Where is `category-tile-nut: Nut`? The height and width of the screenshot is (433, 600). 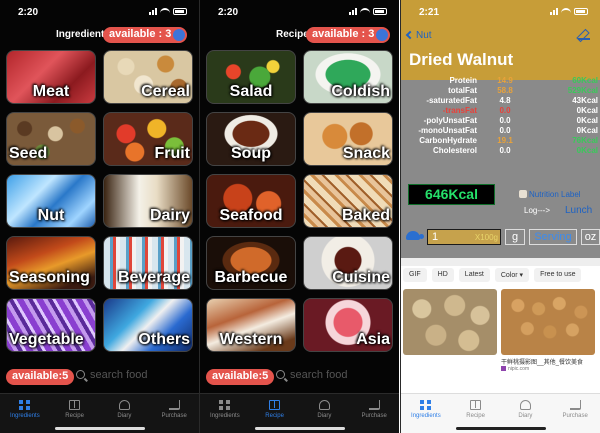 category-tile-nut: Nut is located at coordinates (51, 201).